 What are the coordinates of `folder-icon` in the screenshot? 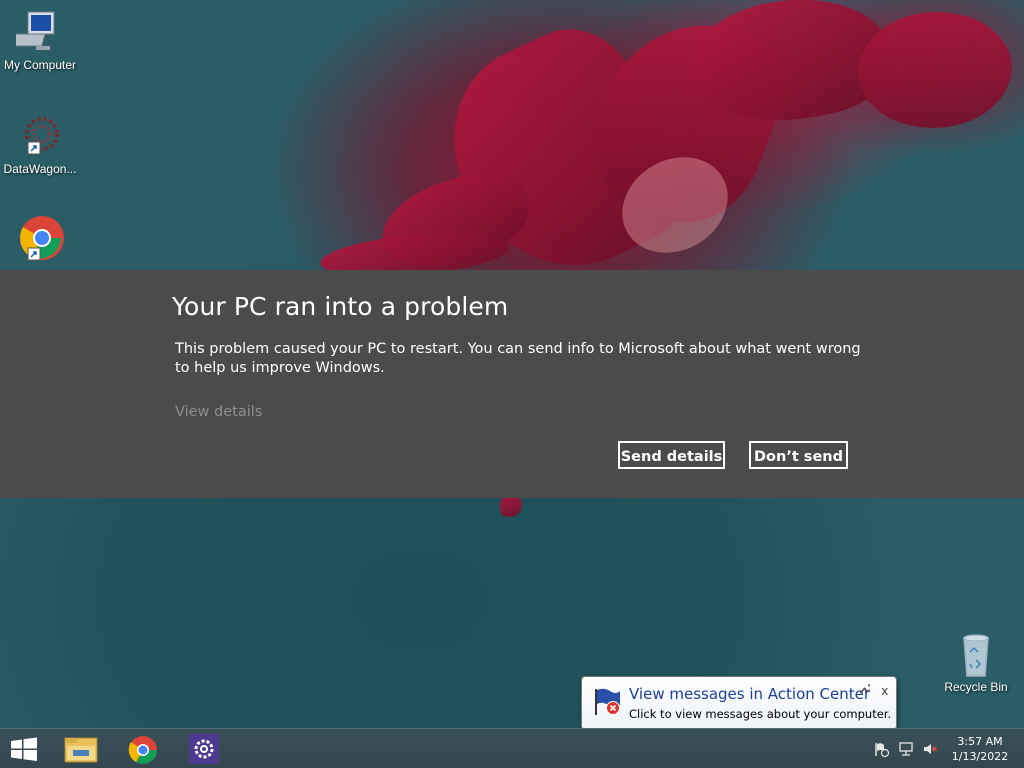 It's located at (81, 750).